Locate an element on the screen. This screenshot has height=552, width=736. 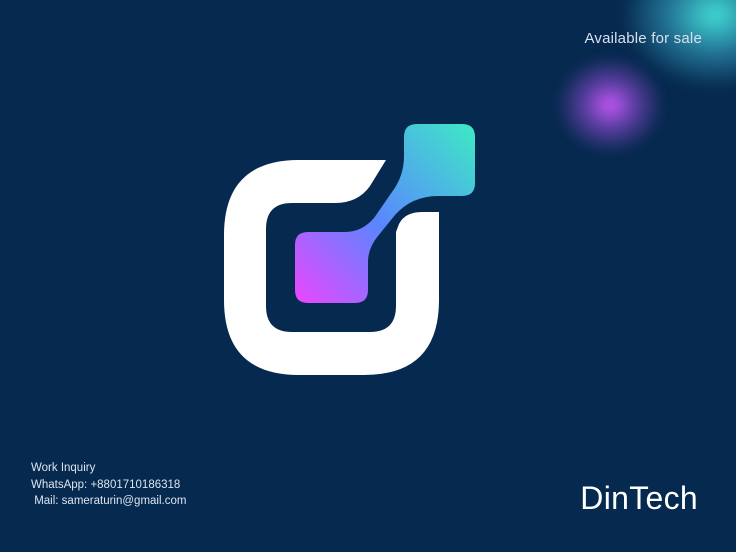
work-inquiry-heading: Work Inquiry is located at coordinates (63, 468).